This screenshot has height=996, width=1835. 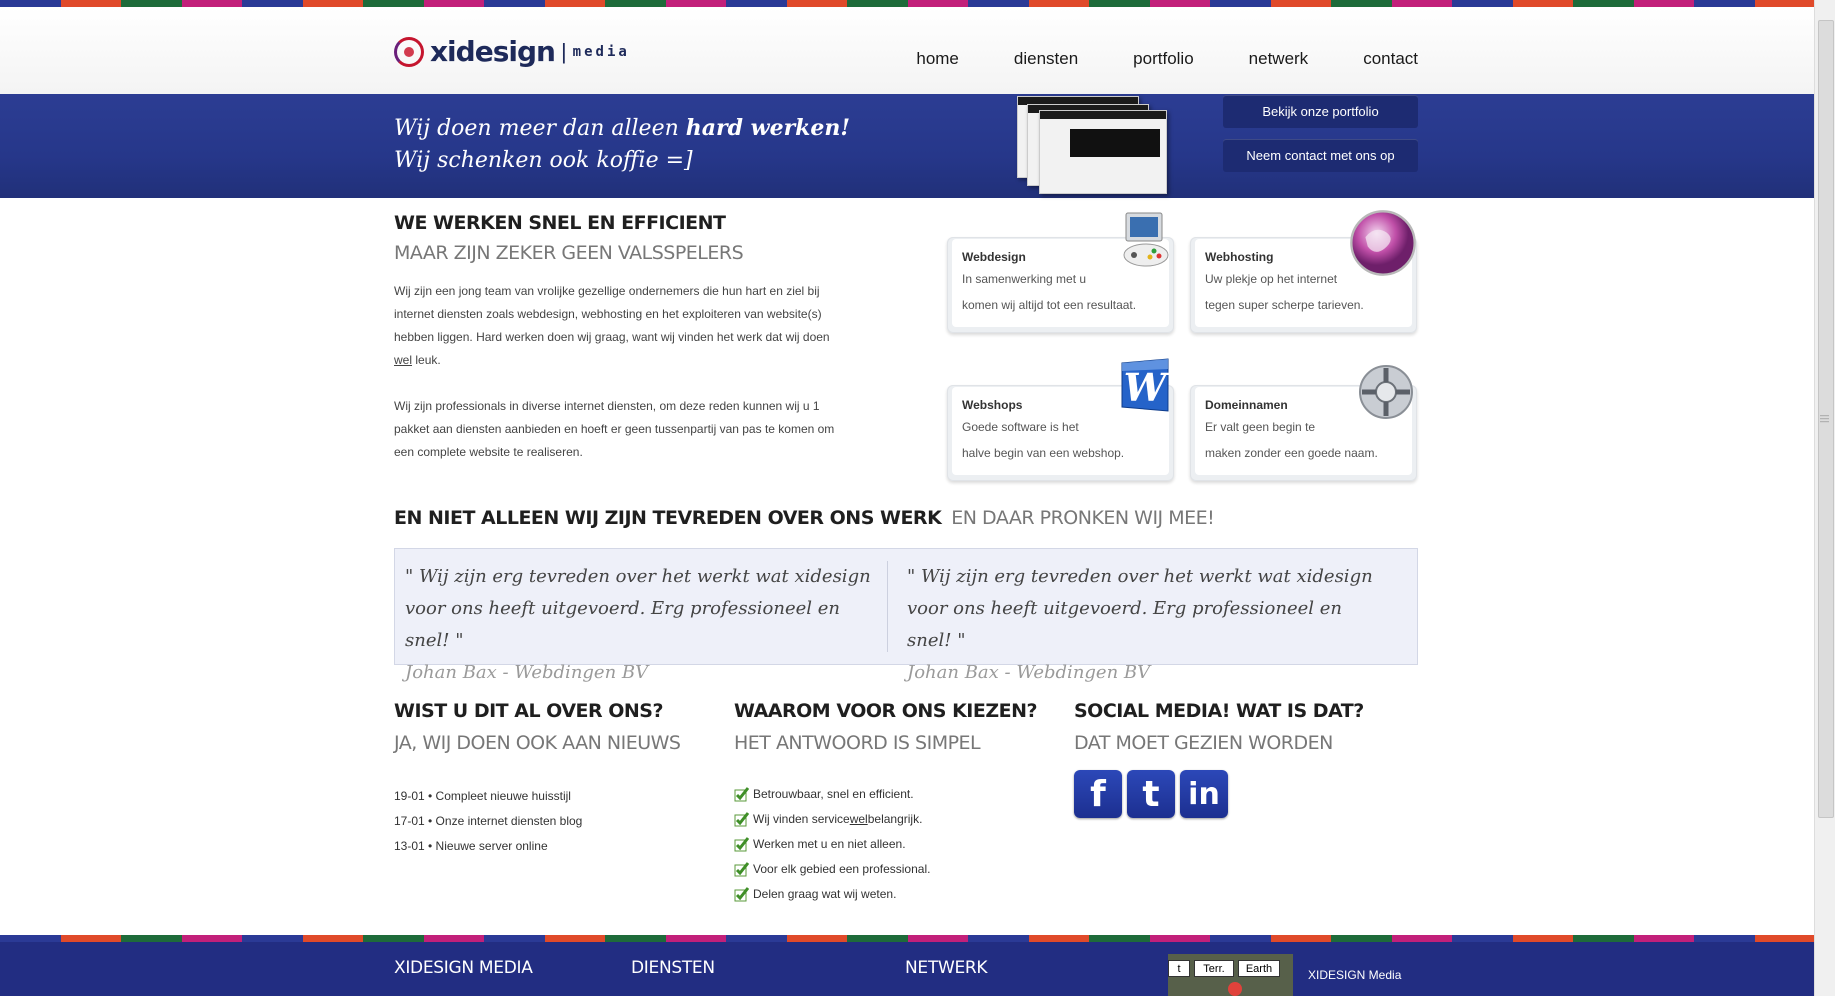 What do you see at coordinates (1046, 59) in the screenshot?
I see `nav-diensten: diensten` at bounding box center [1046, 59].